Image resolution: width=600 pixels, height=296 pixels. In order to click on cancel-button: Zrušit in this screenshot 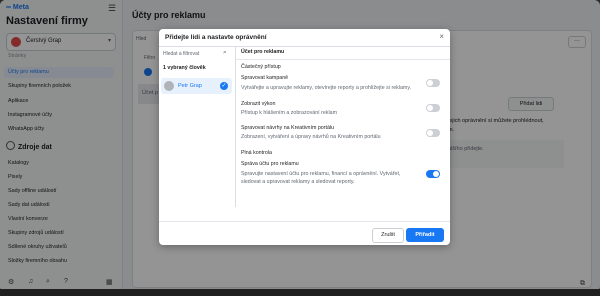, I will do `click(388, 235)`.